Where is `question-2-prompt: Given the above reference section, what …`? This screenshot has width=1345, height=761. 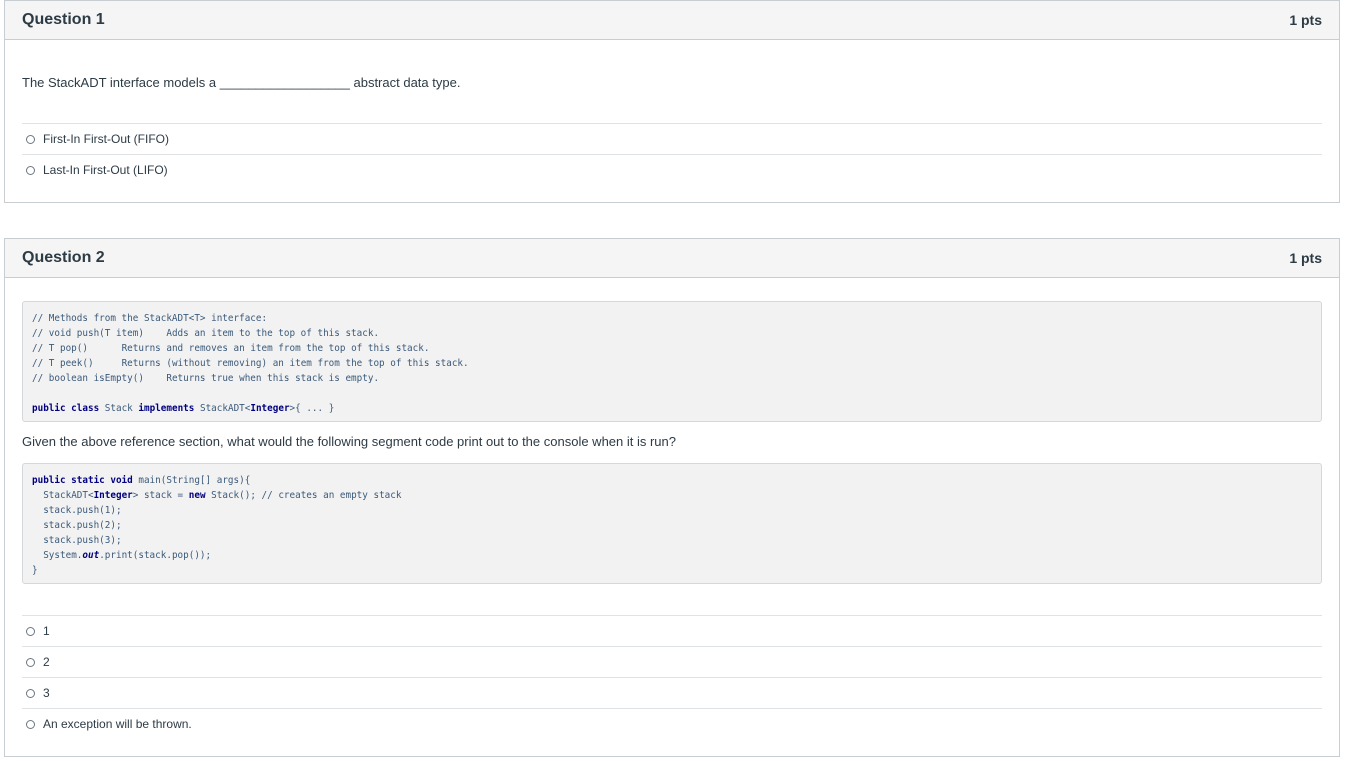 question-2-prompt: Given the above reference section, what … is located at coordinates (349, 441).